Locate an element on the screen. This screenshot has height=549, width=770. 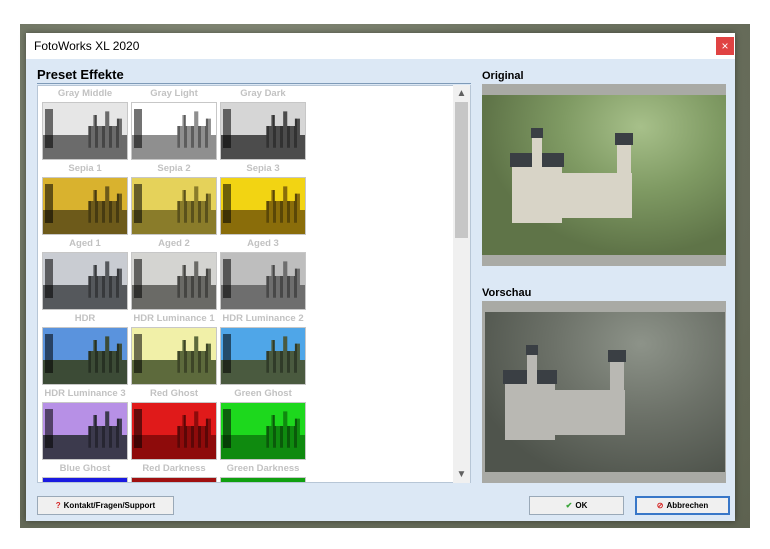
preset-tile: Aged 3 is located at coordinates (263, 273).